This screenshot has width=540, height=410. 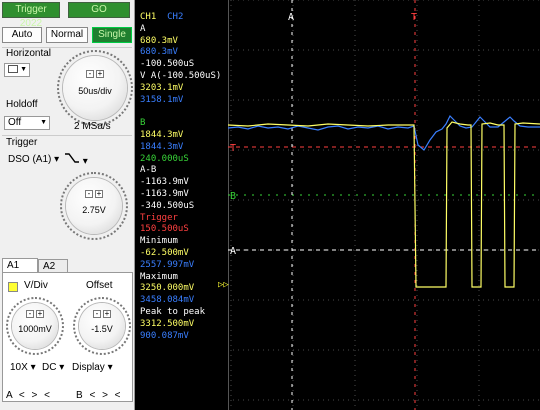 I want to click on trigger-time-marker: T, so click(x=414, y=17).